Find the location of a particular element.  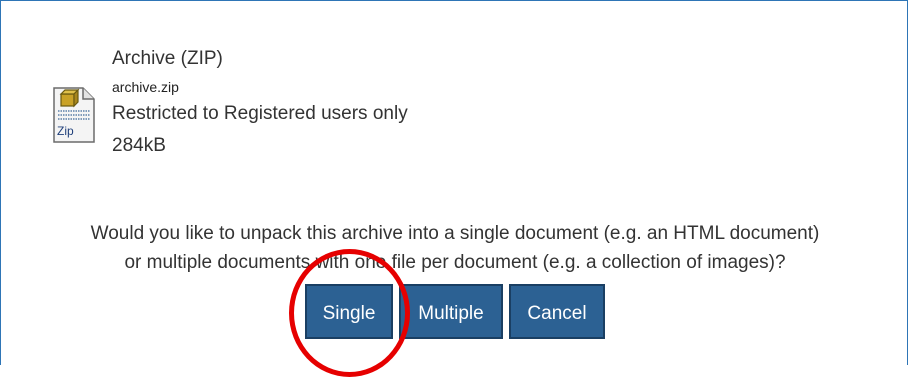

multiple-button: Multiple is located at coordinates (451, 311).